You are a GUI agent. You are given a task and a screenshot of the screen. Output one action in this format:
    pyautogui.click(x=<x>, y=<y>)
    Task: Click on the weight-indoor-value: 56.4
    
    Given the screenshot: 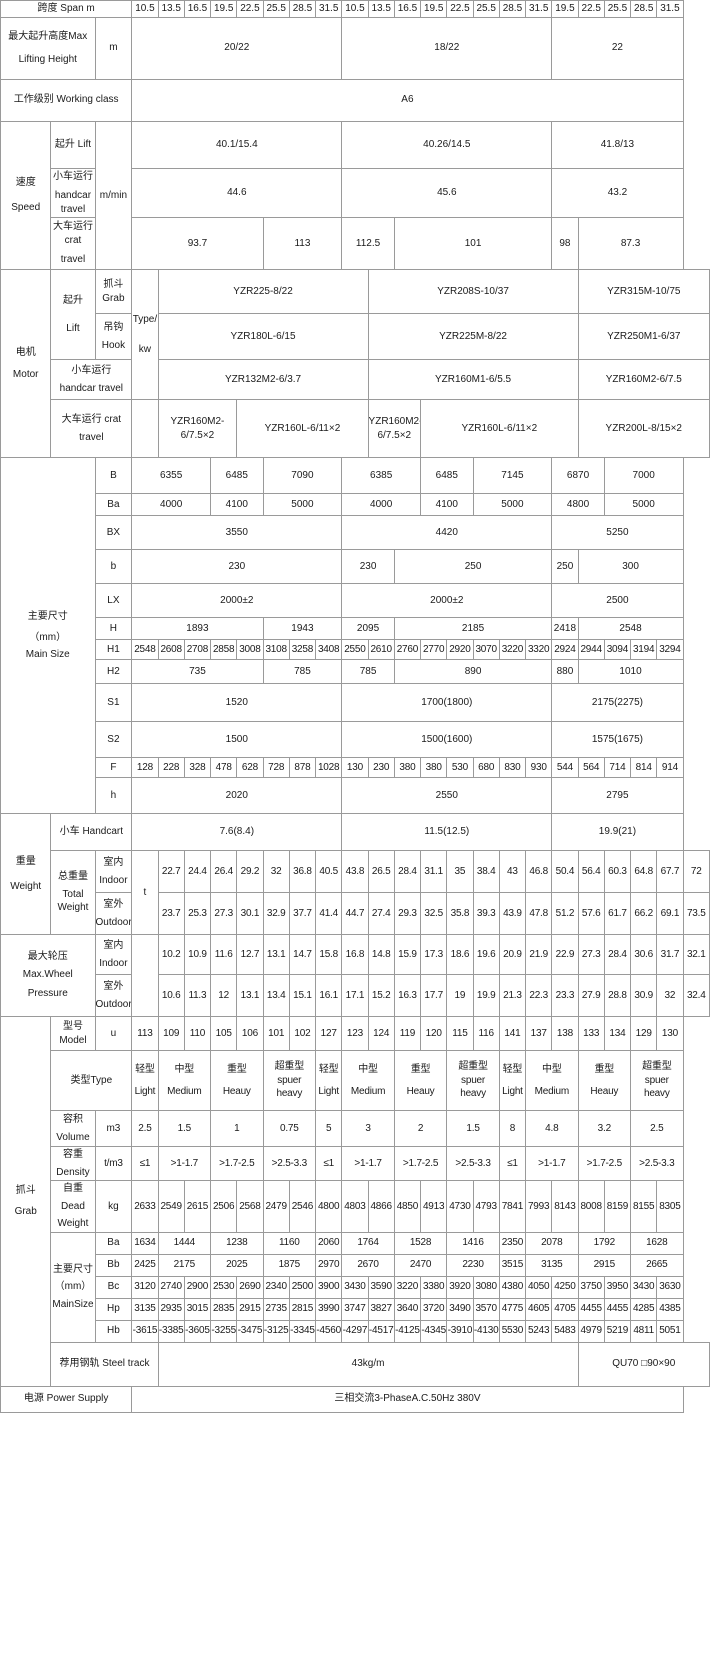 What is the action you would take?
    pyautogui.click(x=591, y=871)
    